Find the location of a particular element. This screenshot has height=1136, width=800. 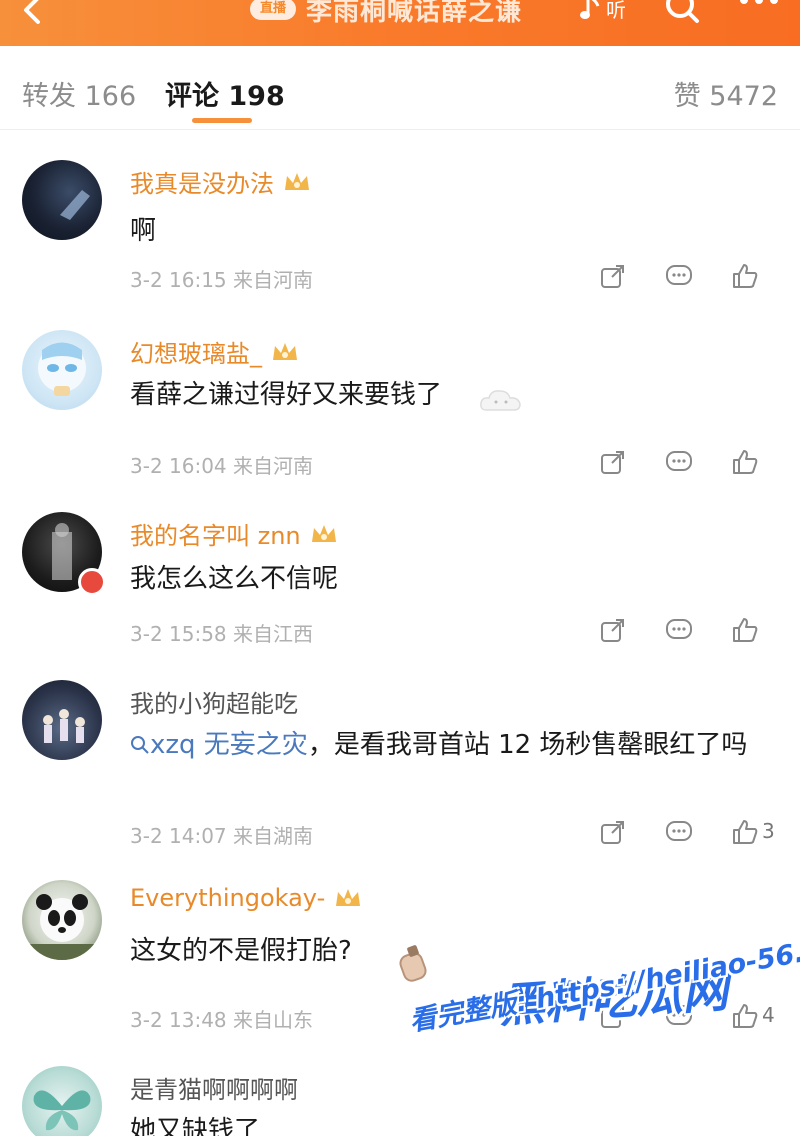

comment-text: 啊 is located at coordinates (143, 231).